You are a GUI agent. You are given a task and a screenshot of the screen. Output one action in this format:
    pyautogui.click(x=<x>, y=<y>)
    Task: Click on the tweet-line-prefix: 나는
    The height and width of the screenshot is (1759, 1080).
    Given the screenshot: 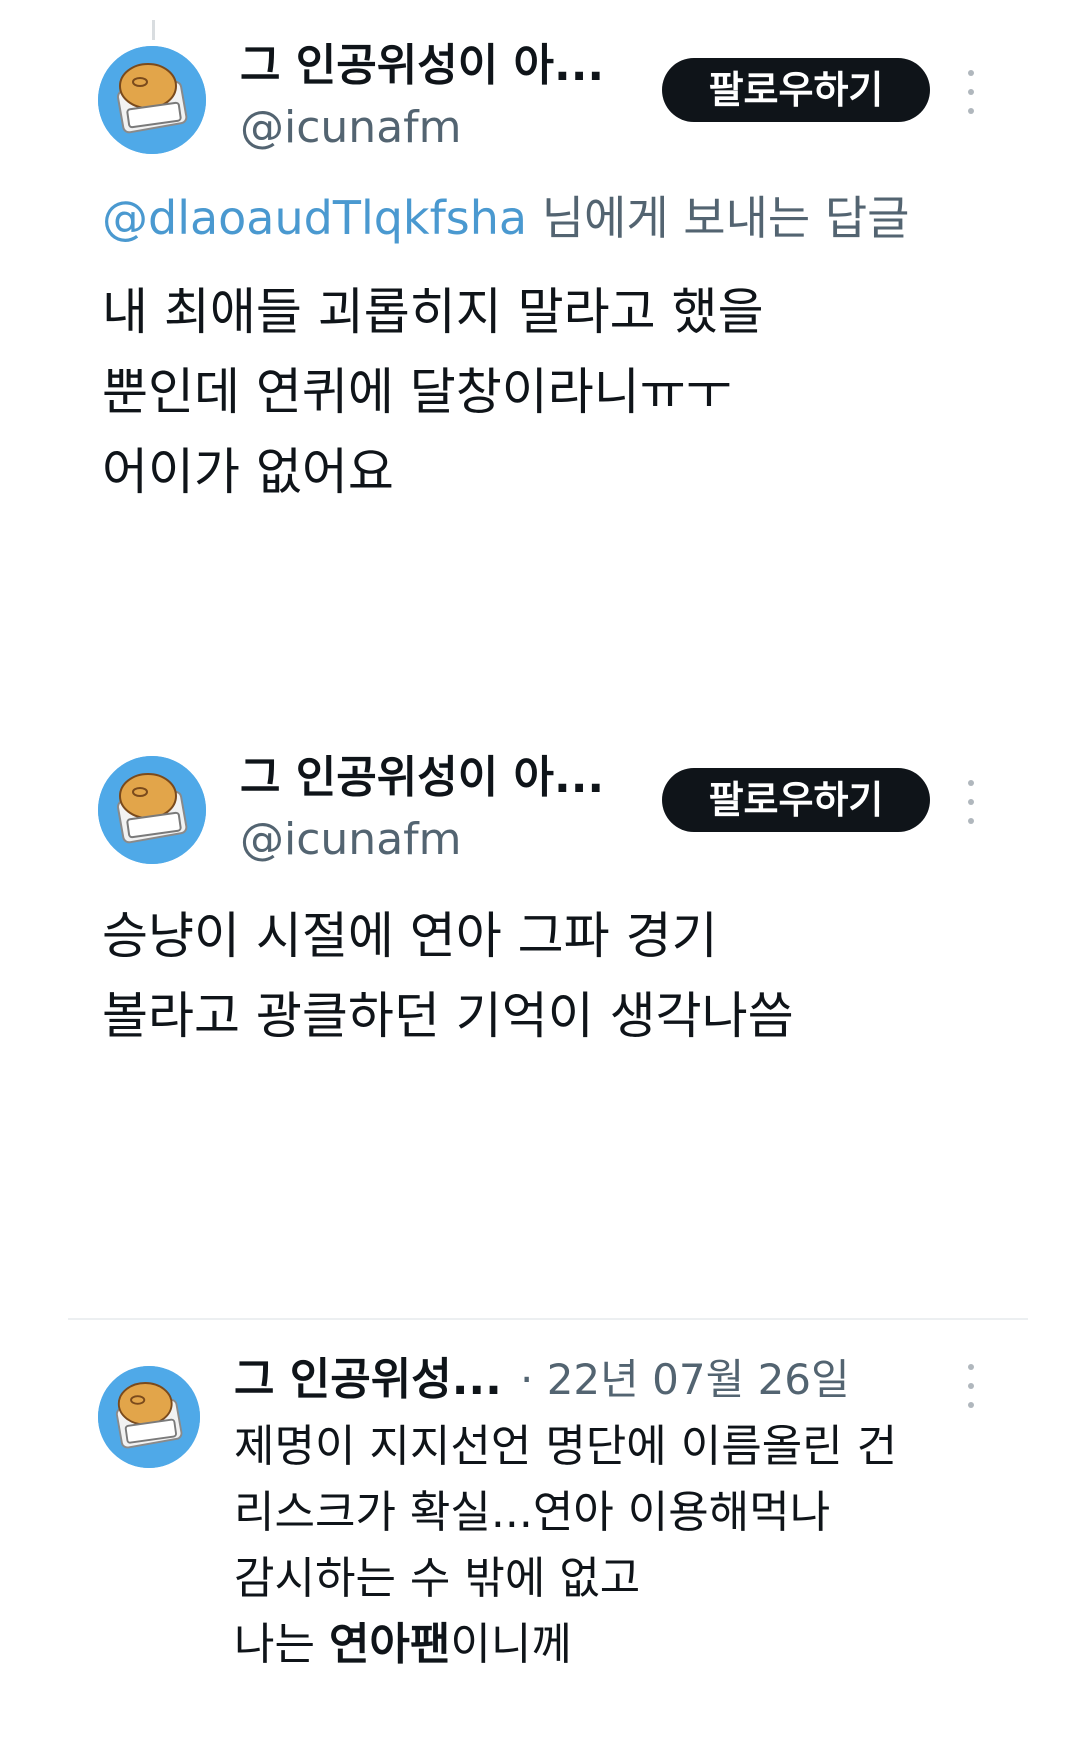 What is the action you would take?
    pyautogui.click(x=281, y=1644)
    